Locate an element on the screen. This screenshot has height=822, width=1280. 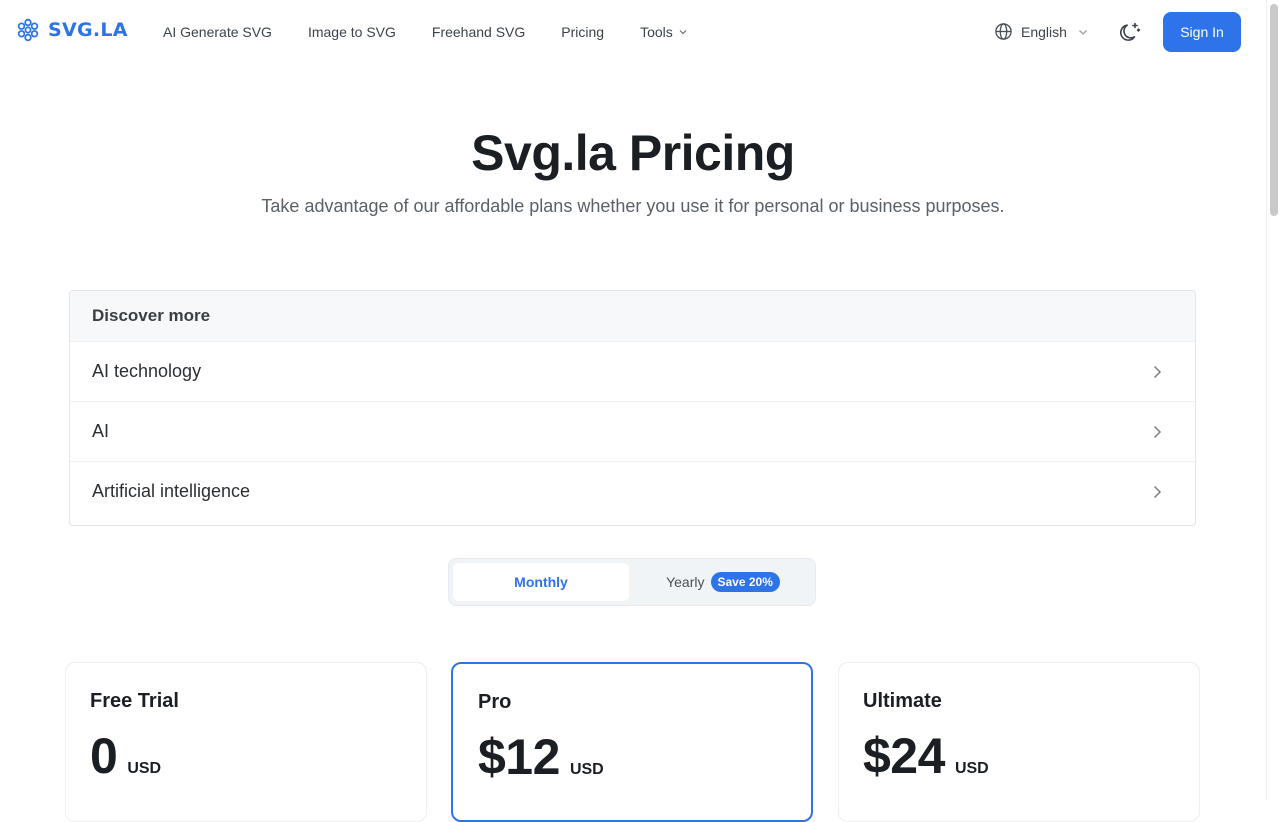
plan-name: Ultimate is located at coordinates (902, 701).